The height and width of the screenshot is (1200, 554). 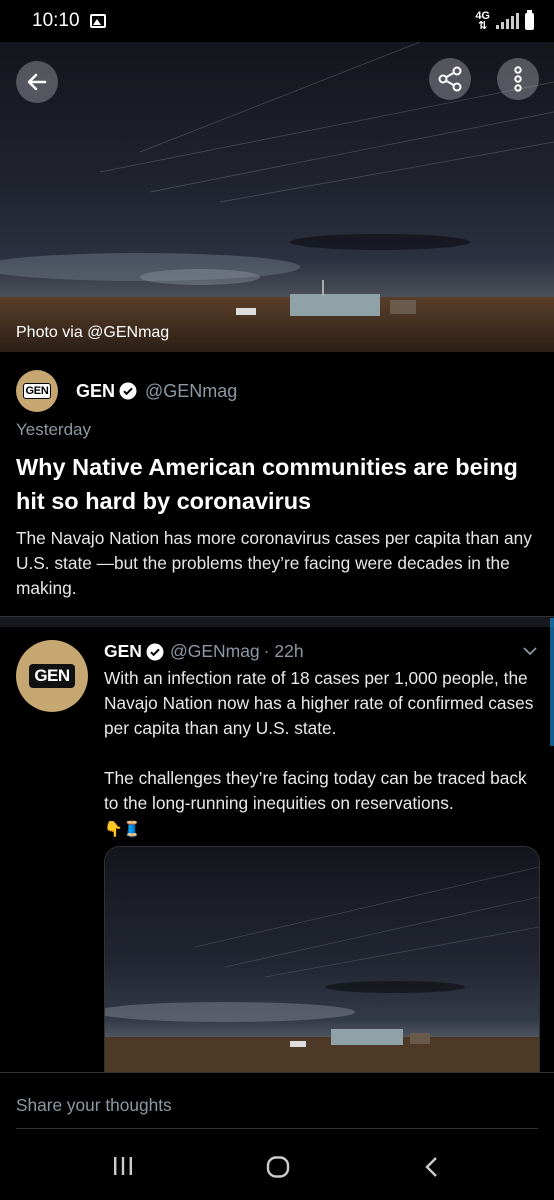 What do you see at coordinates (95, 391) in the screenshot?
I see `author-name: GEN` at bounding box center [95, 391].